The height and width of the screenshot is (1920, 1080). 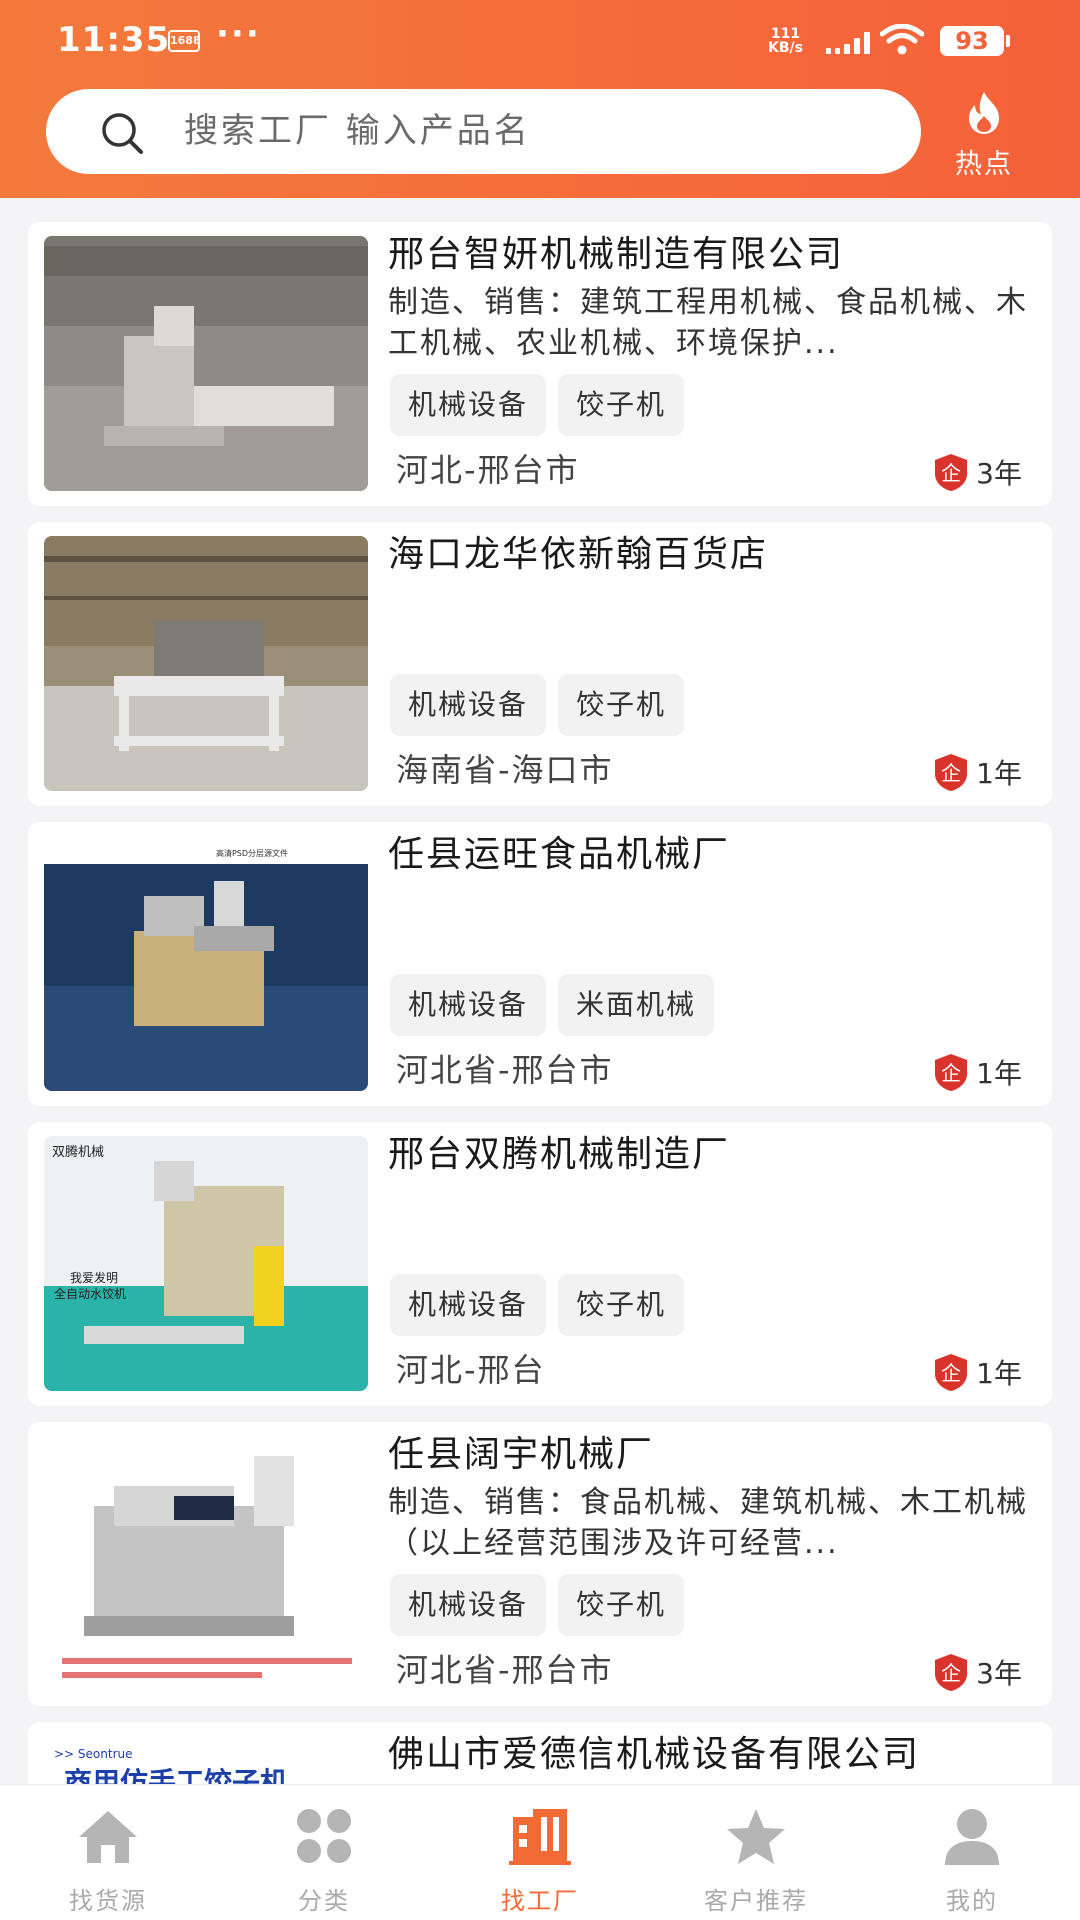 What do you see at coordinates (540, 664) in the screenshot?
I see `factory-card: 海口龙华依新翰百货店 机械设备 饺子机 海南省-海口市 企 1年` at bounding box center [540, 664].